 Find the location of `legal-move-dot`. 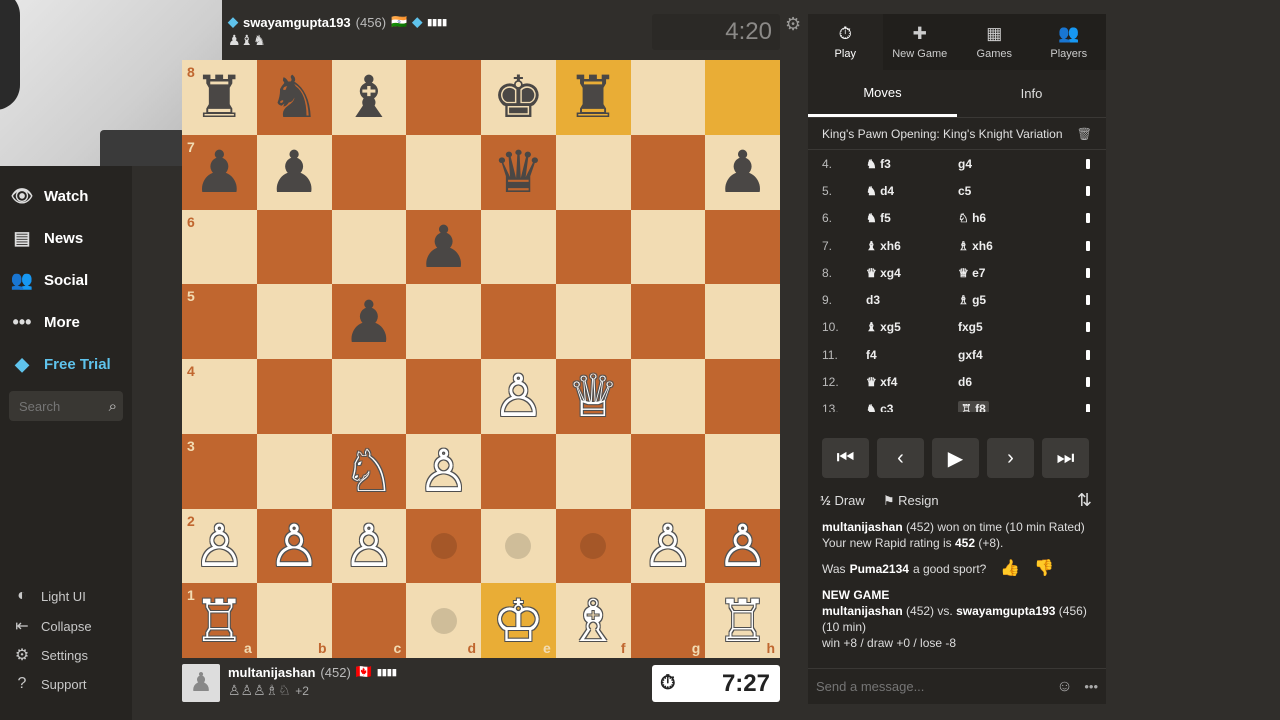

legal-move-dot is located at coordinates (518, 545).